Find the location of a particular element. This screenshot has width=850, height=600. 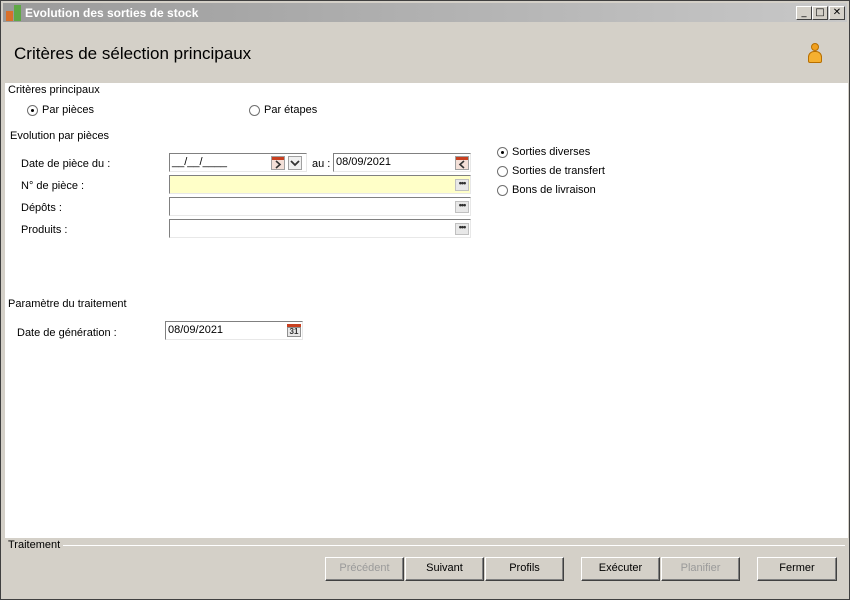

radio-sorties-diverses: Sorties diverses is located at coordinates (543, 152).